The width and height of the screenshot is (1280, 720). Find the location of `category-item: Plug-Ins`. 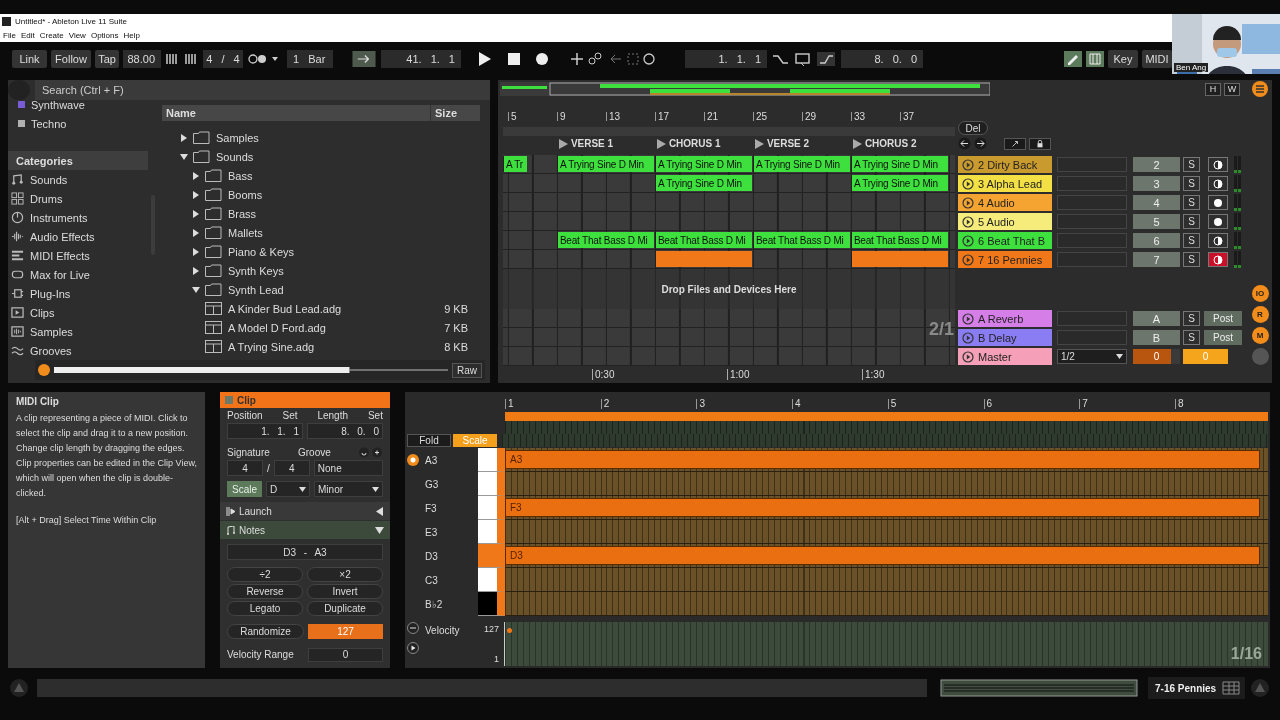

category-item: Plug-Ins is located at coordinates (50, 293).